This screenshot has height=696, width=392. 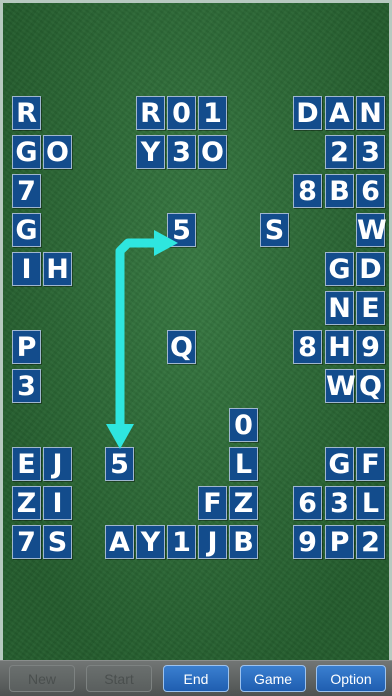 What do you see at coordinates (26, 191) in the screenshot?
I see `tile-r3c1: 7` at bounding box center [26, 191].